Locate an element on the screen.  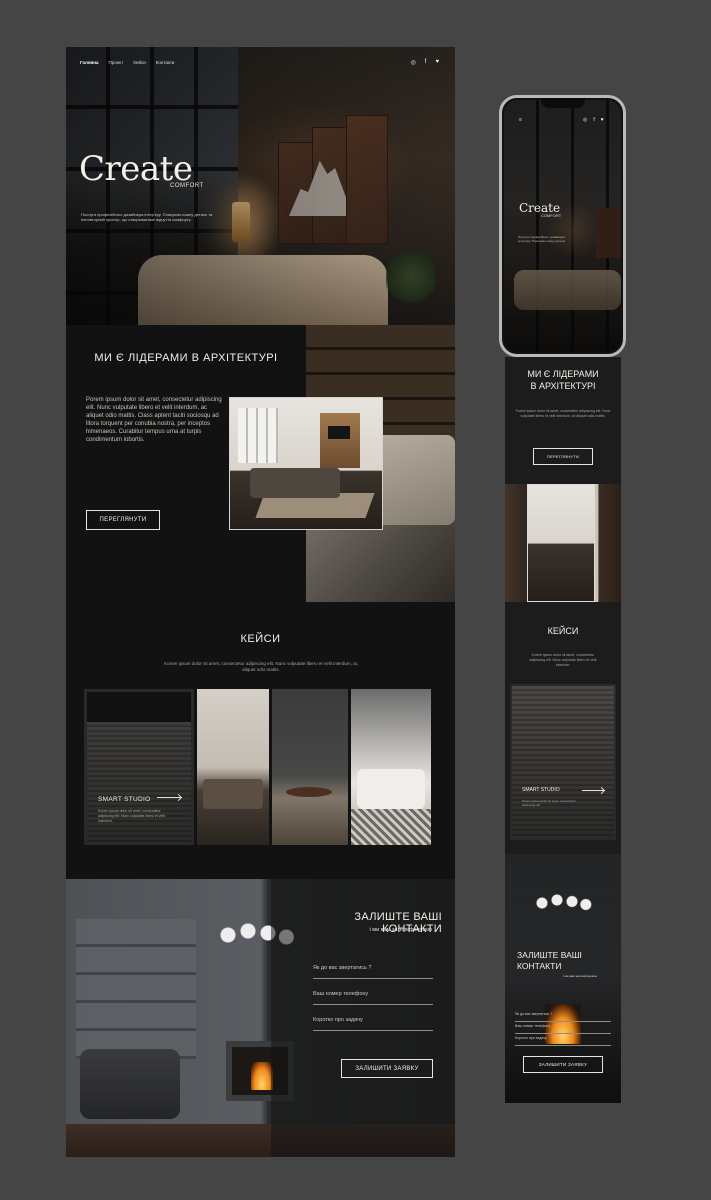
mobile-contact-subtitle: і ми вам зателефонуємо is located at coordinates (580, 976).